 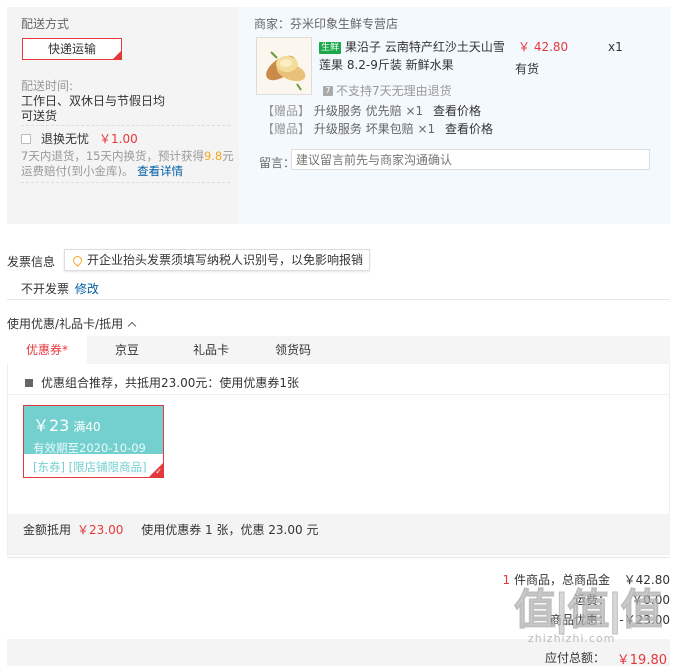 What do you see at coordinates (89, 448) in the screenshot?
I see `coupon-expiry: 有效期至2020-10-09` at bounding box center [89, 448].